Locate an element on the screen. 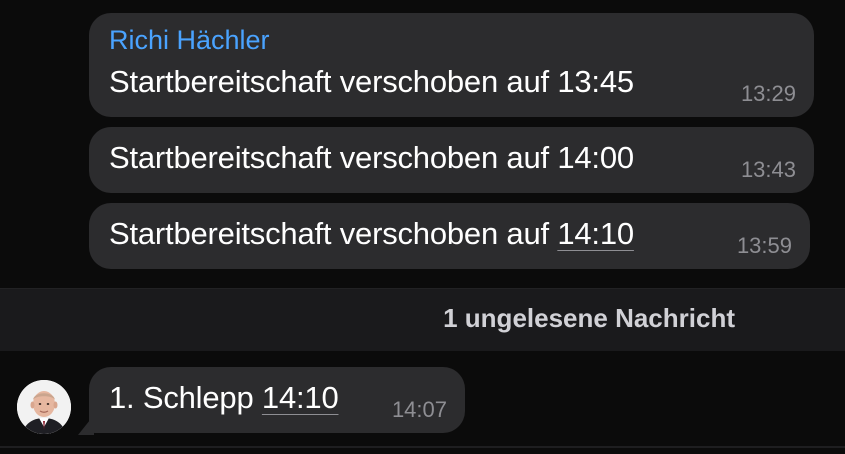 This screenshot has height=454, width=845. message-time: 14:07 is located at coordinates (419, 409).